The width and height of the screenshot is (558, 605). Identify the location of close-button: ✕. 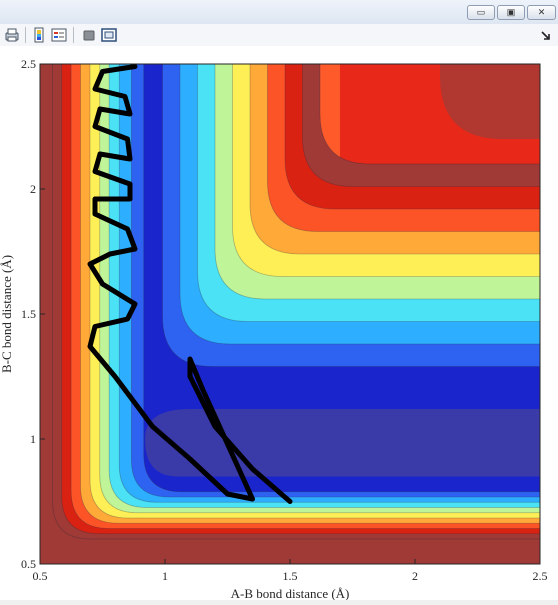
(541, 12).